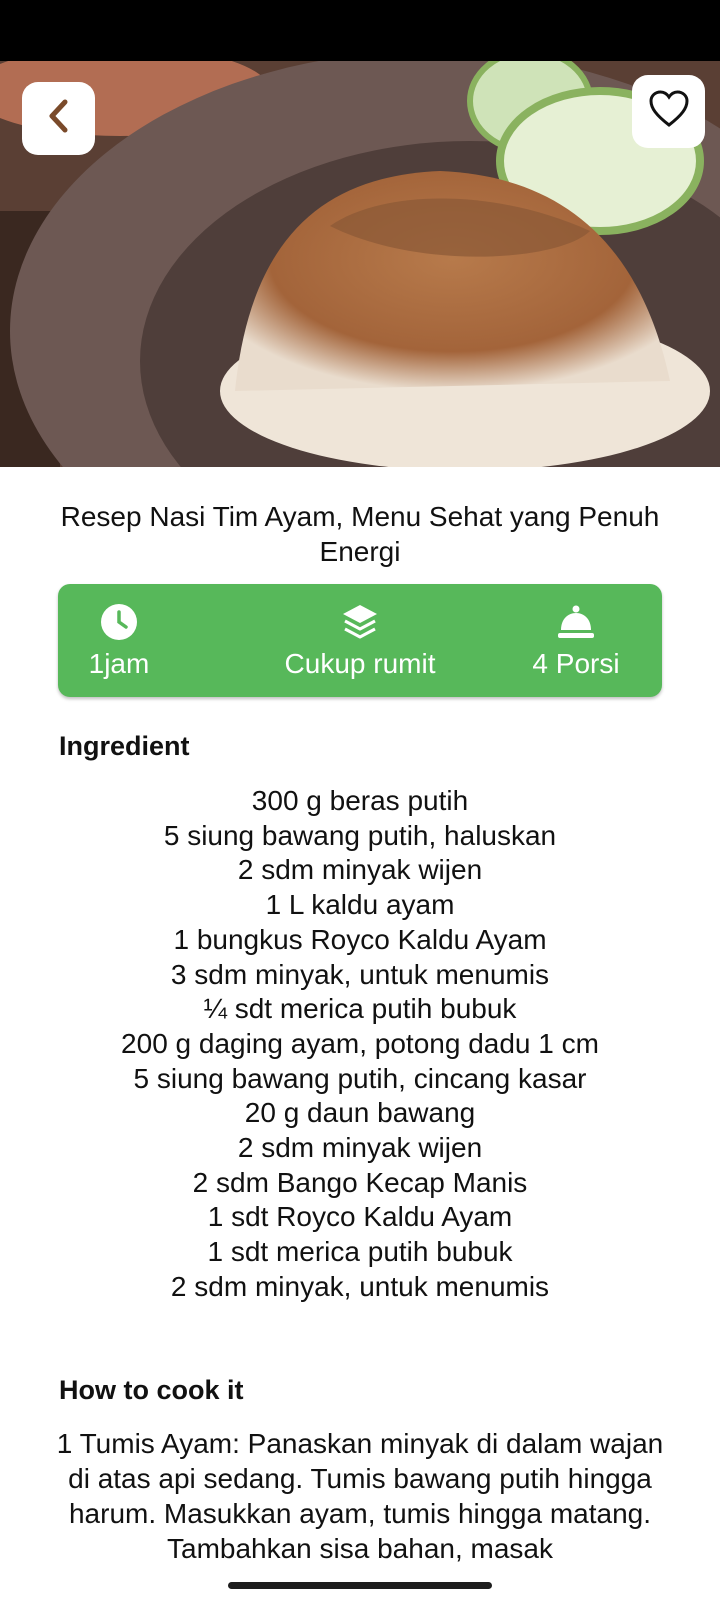 The width and height of the screenshot is (720, 1600). What do you see at coordinates (360, 1009) in the screenshot?
I see `ingredient-item: ¼ sdt merica putih bubuk` at bounding box center [360, 1009].